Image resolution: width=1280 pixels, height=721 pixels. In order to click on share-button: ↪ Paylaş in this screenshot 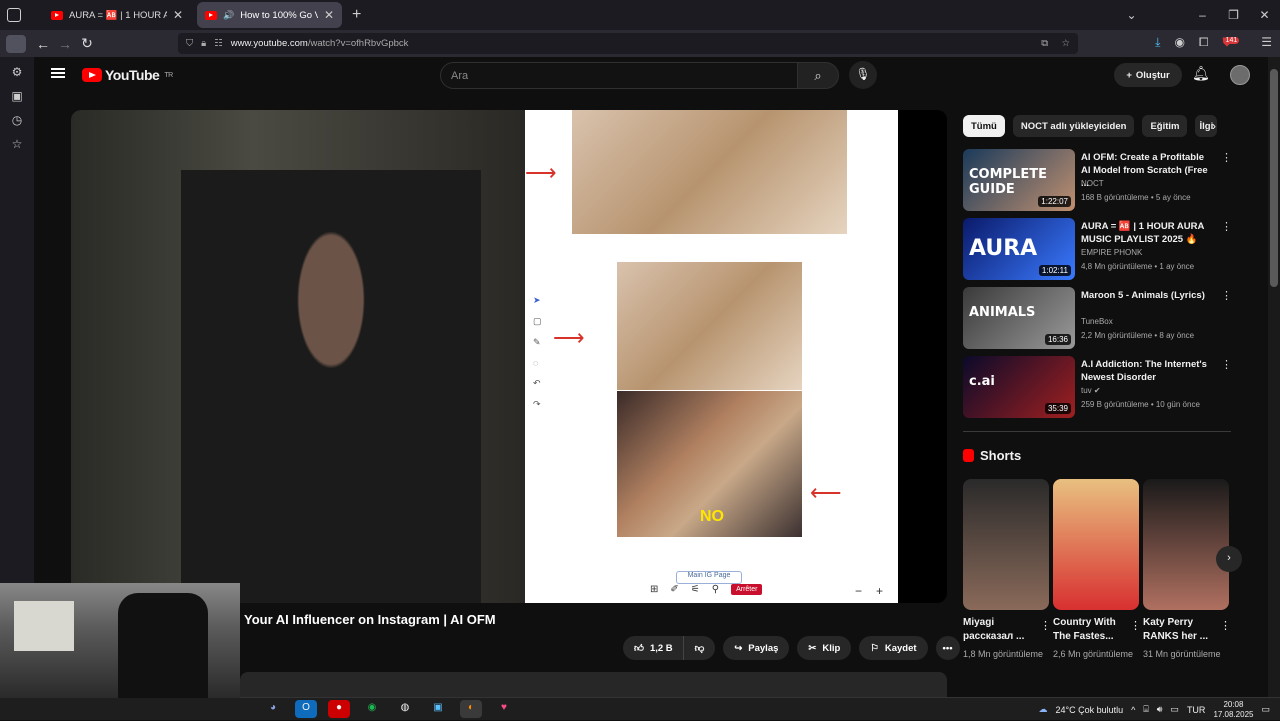, I will do `click(756, 648)`.